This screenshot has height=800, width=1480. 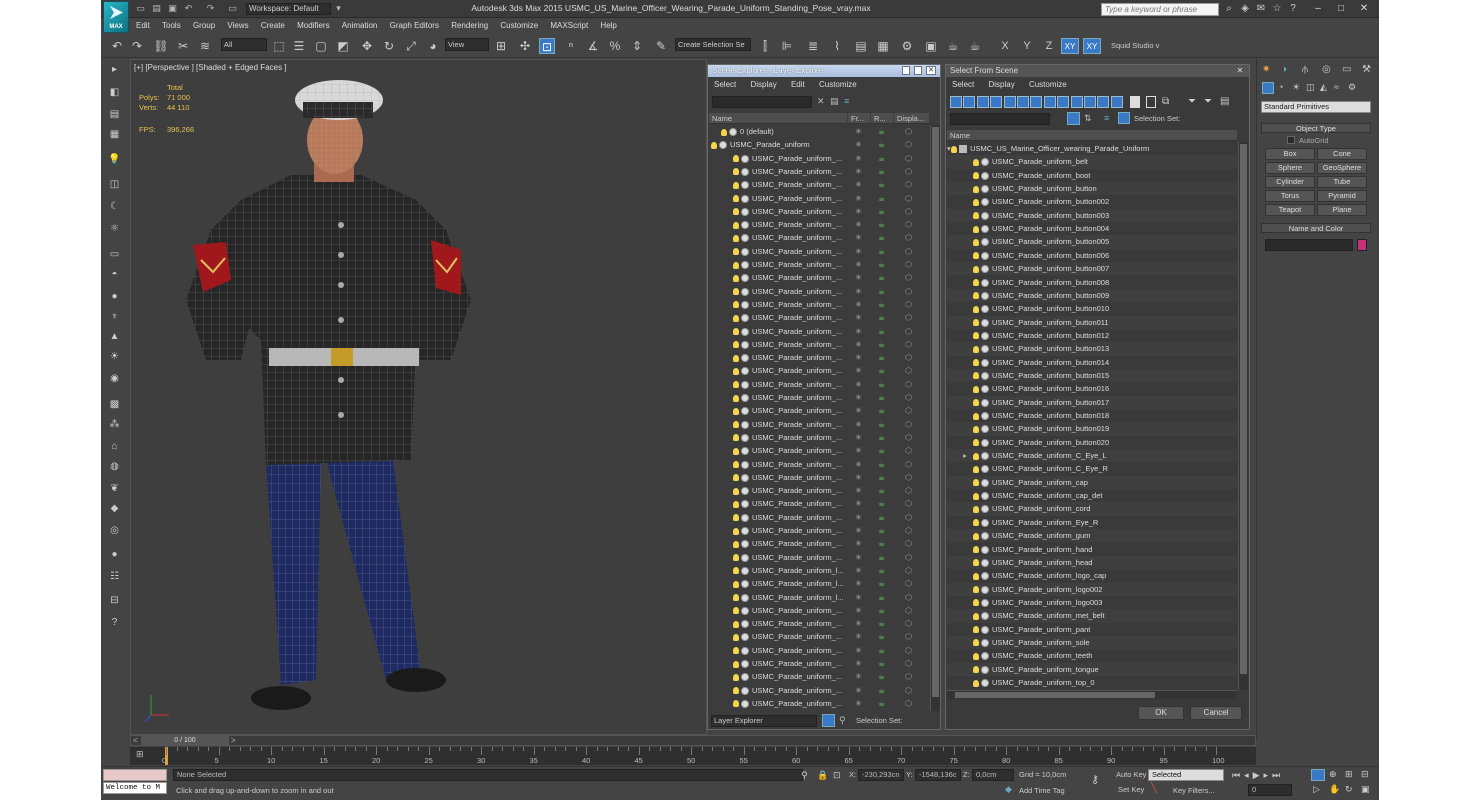 I want to click on place-icon: ◕, so click(x=433, y=46).